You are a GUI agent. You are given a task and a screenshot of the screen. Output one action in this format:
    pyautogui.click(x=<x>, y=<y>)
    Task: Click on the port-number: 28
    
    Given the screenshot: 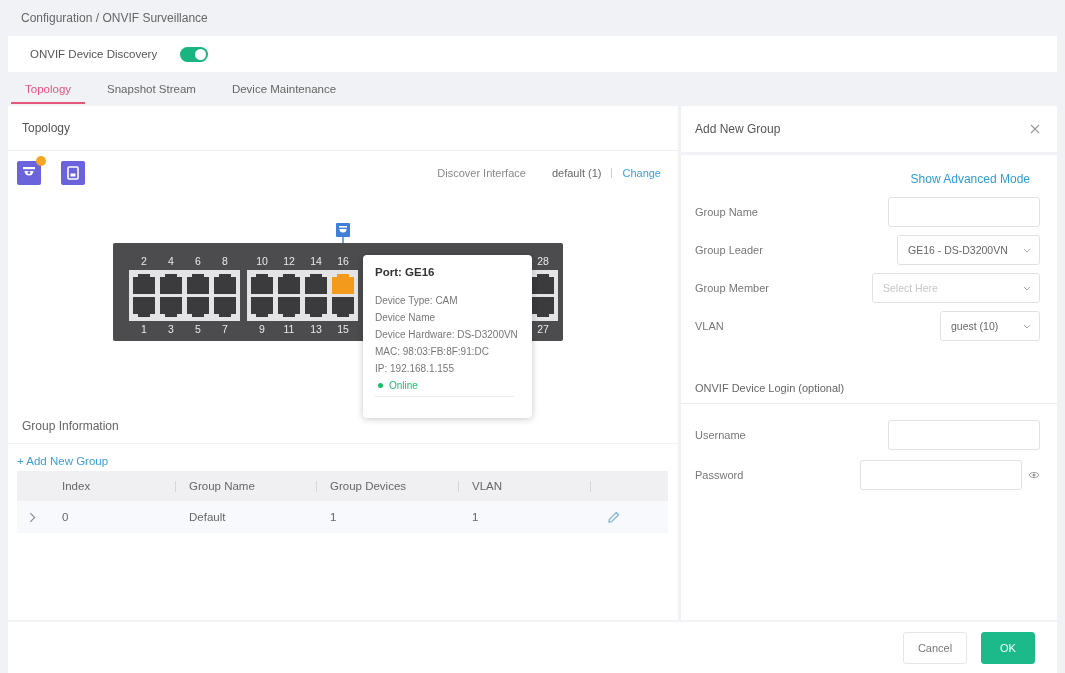 What is the action you would take?
    pyautogui.click(x=543, y=261)
    